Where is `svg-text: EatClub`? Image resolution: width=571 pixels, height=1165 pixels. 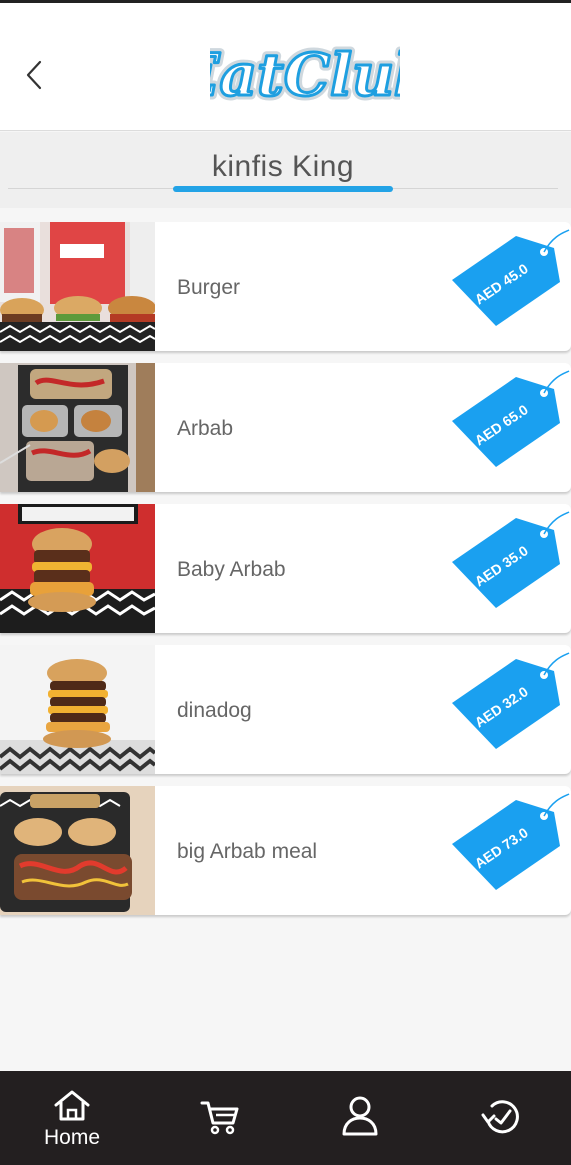
svg-text: EatClub is located at coordinates (305, 75).